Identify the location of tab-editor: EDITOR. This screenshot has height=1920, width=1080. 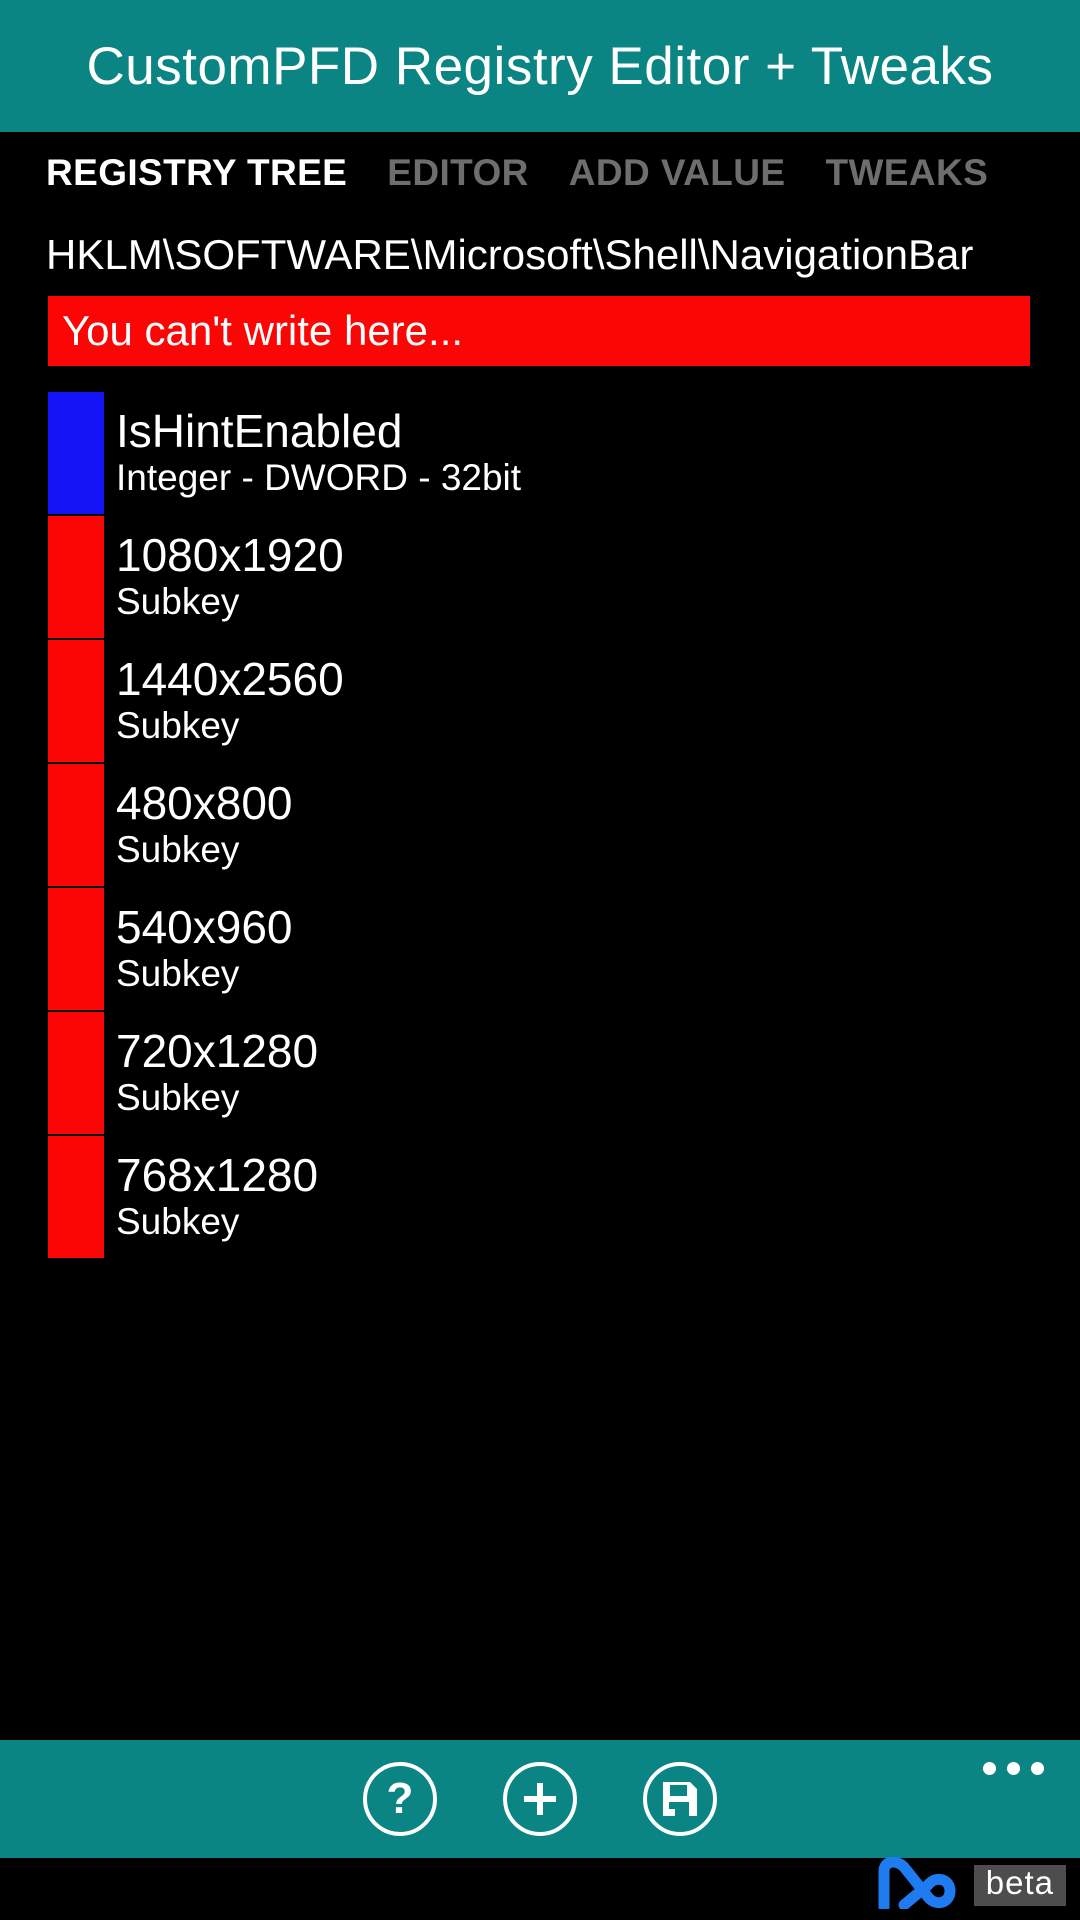
(458, 173).